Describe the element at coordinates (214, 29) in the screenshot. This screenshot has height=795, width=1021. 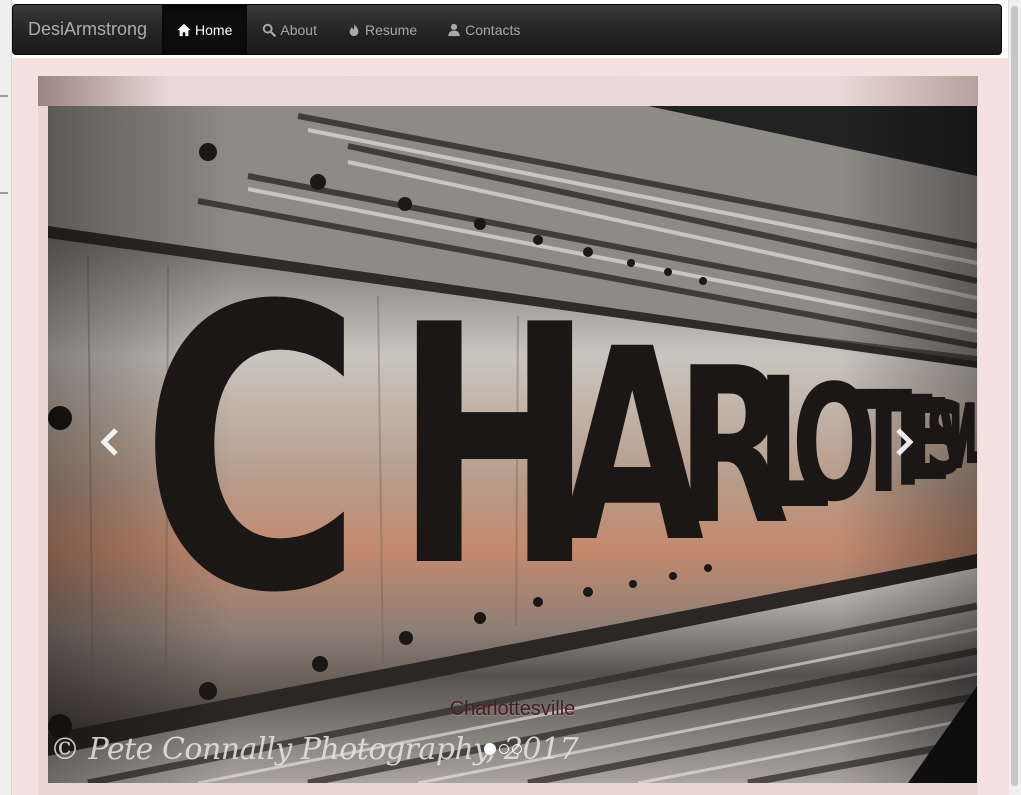
I see `nav-home-label: Home` at that location.